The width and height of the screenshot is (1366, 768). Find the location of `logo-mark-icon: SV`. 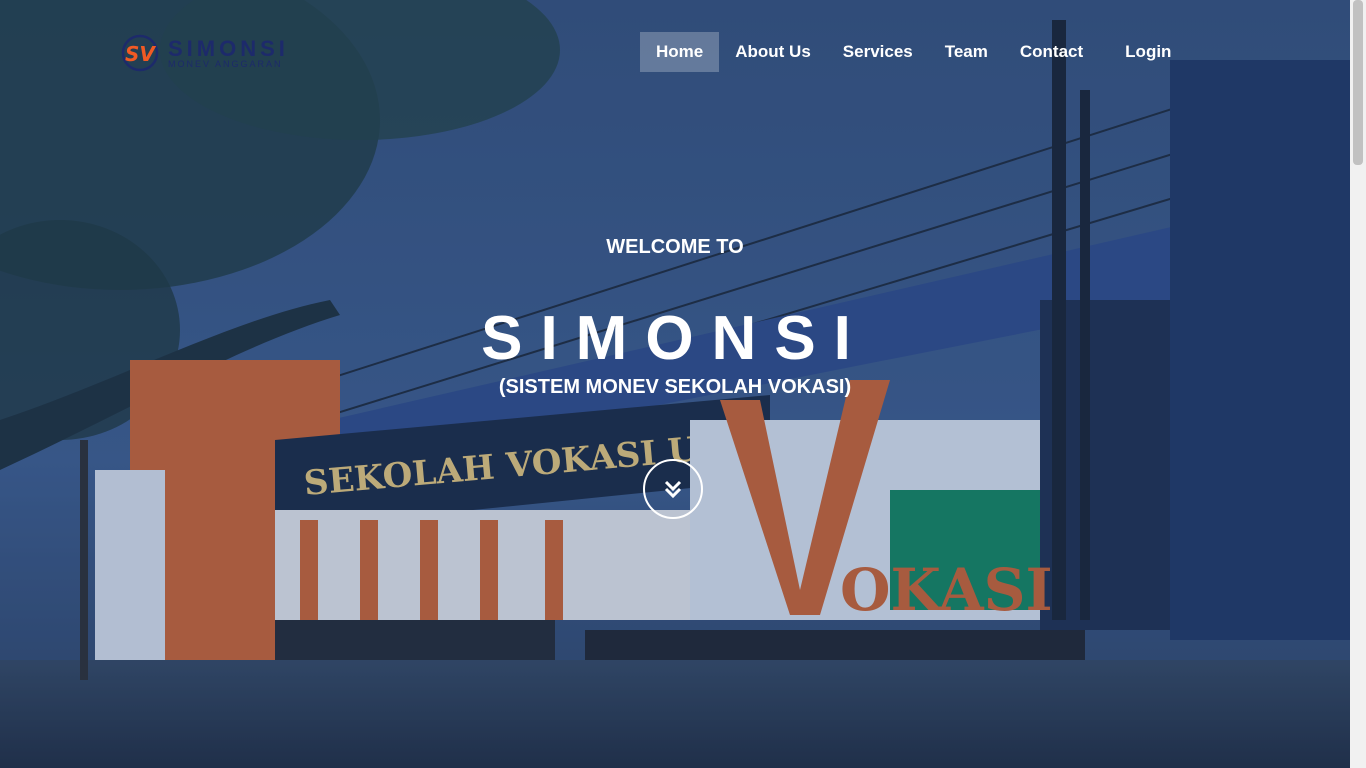

logo-mark-icon: SV is located at coordinates (140, 53).